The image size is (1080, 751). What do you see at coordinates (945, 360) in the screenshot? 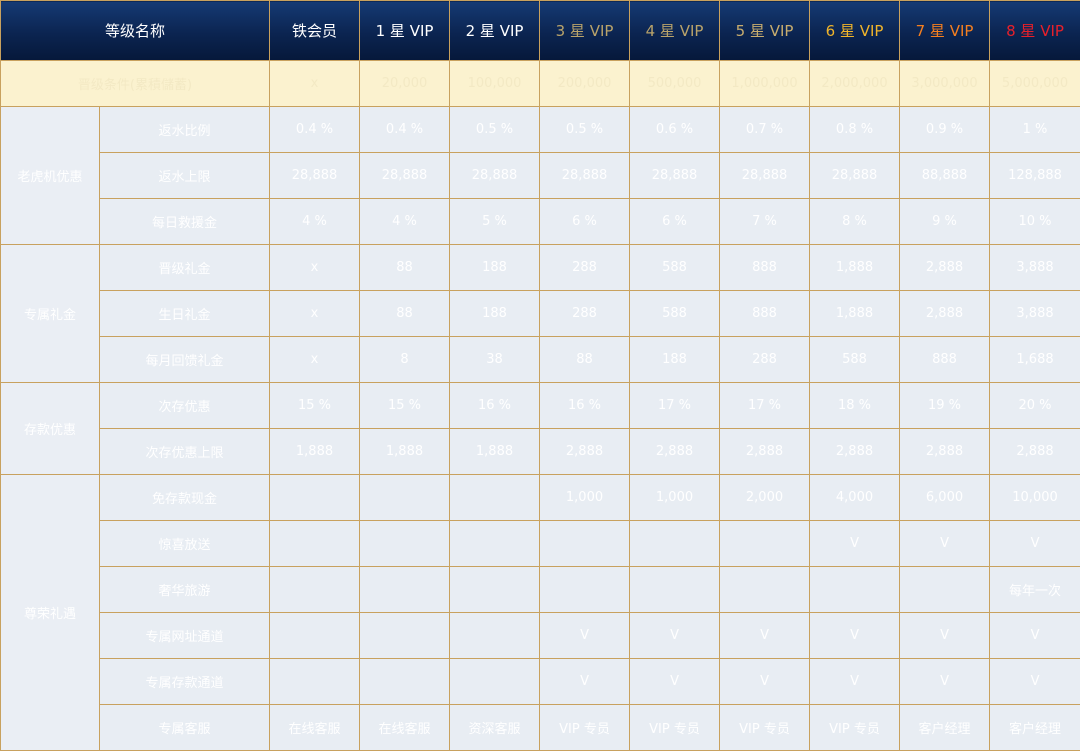
I see `table-cell: 888` at bounding box center [945, 360].